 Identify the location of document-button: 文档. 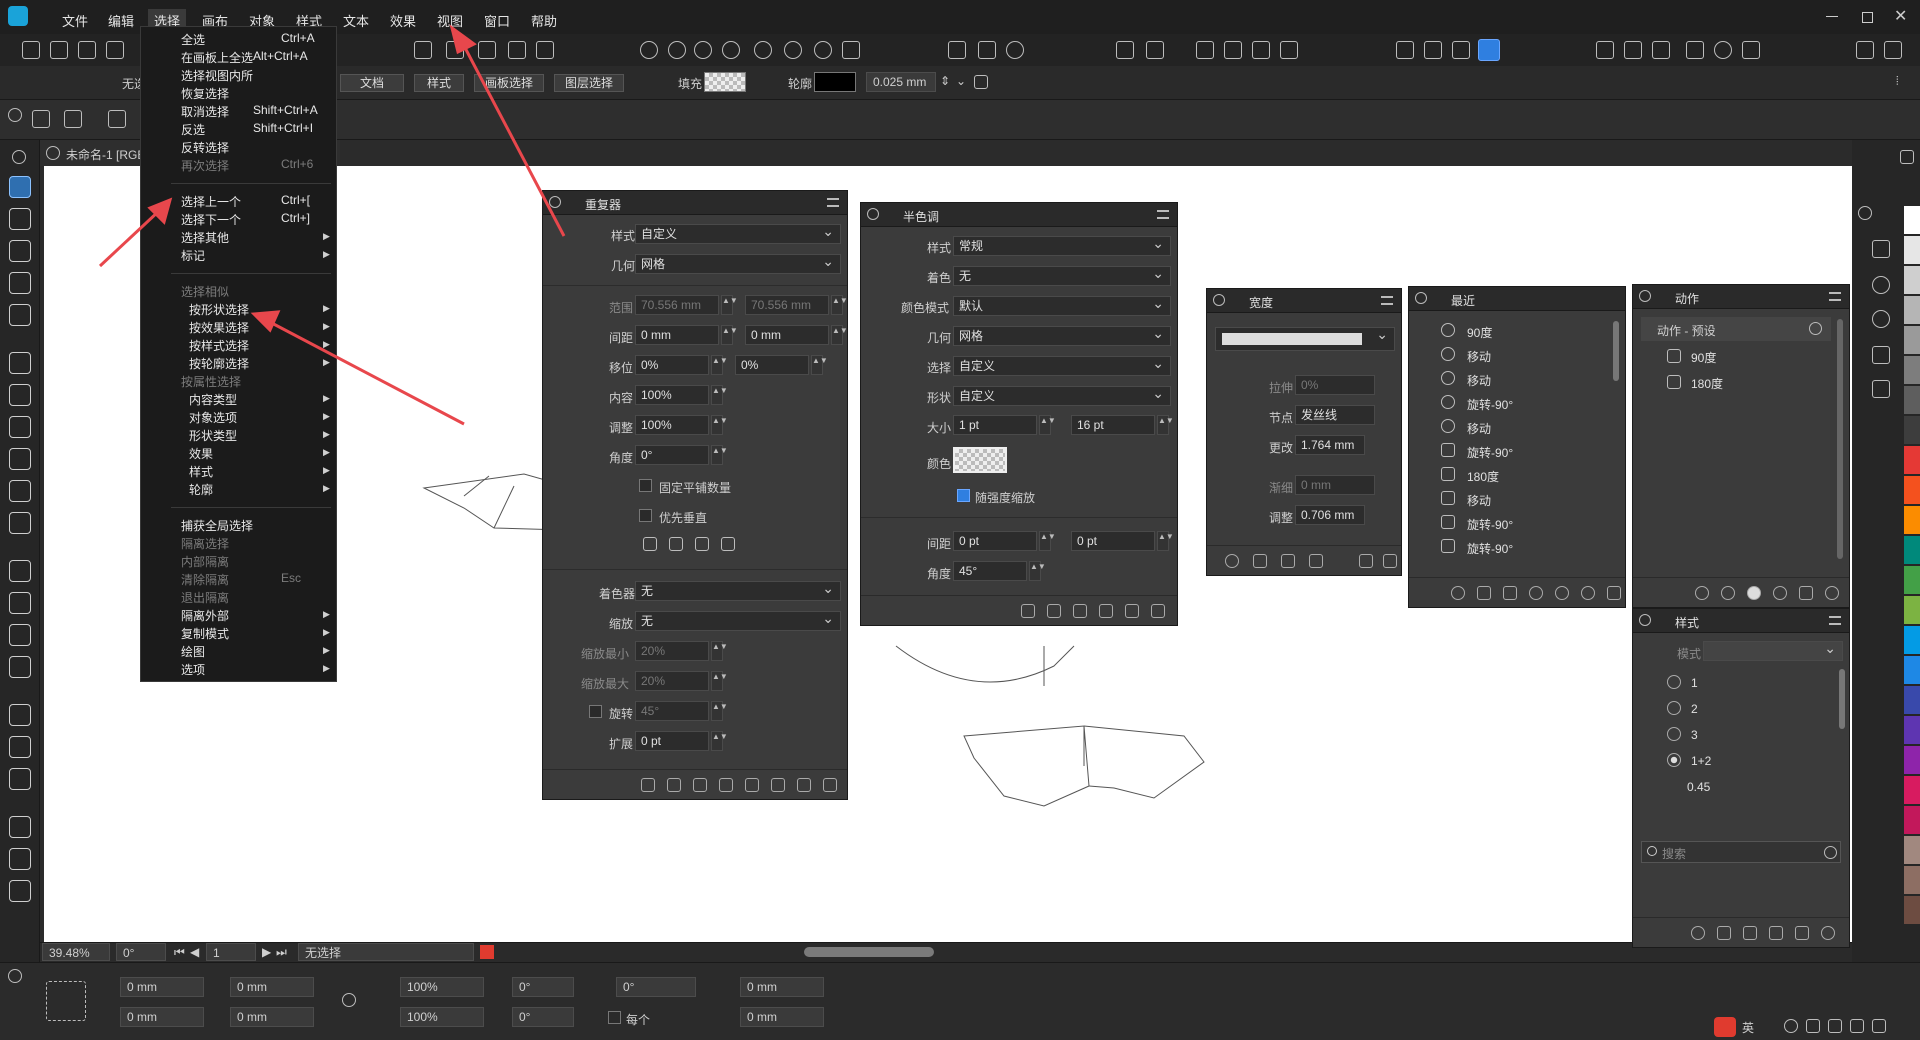
(372, 83).